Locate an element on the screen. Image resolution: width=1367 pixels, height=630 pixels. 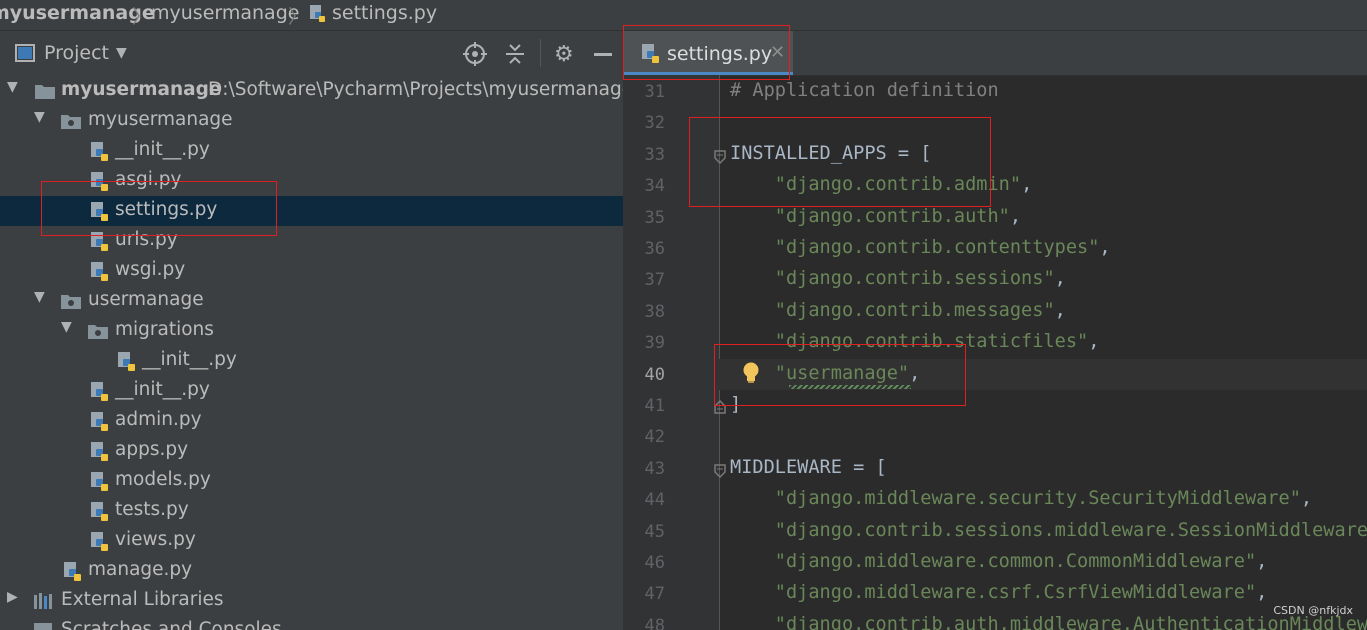
tree-item-file: asgi.py is located at coordinates (311, 181).